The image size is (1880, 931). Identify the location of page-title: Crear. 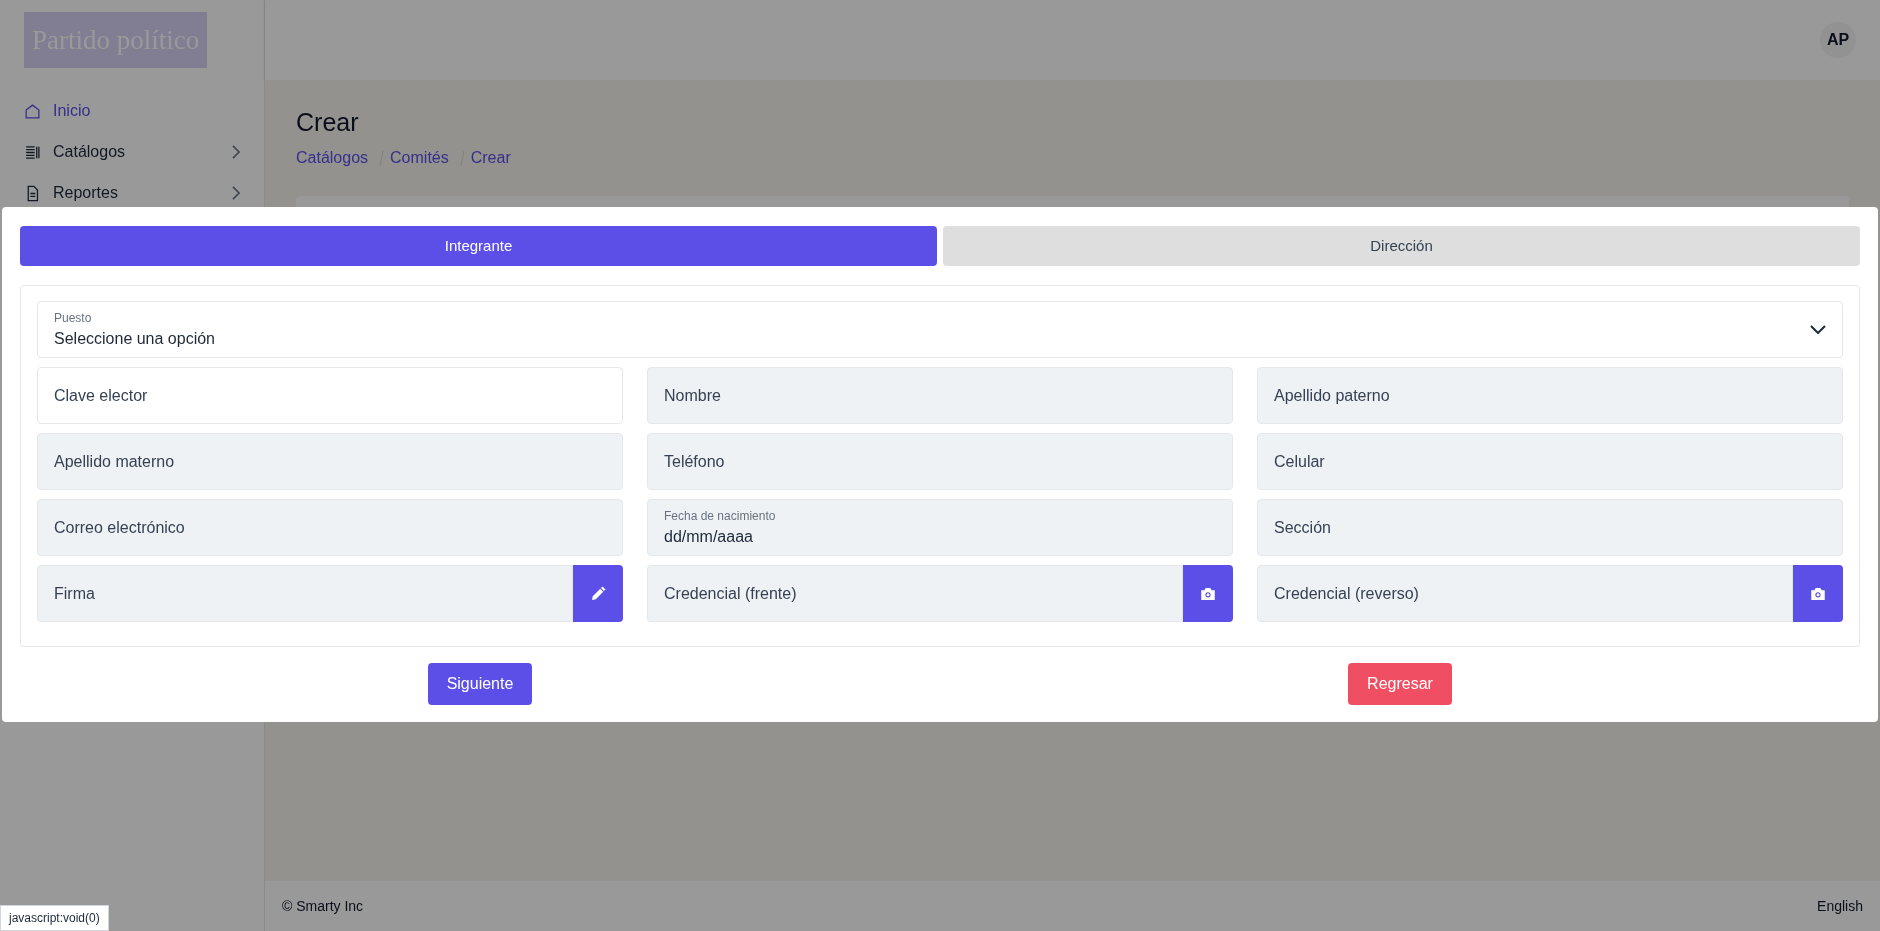
(328, 122).